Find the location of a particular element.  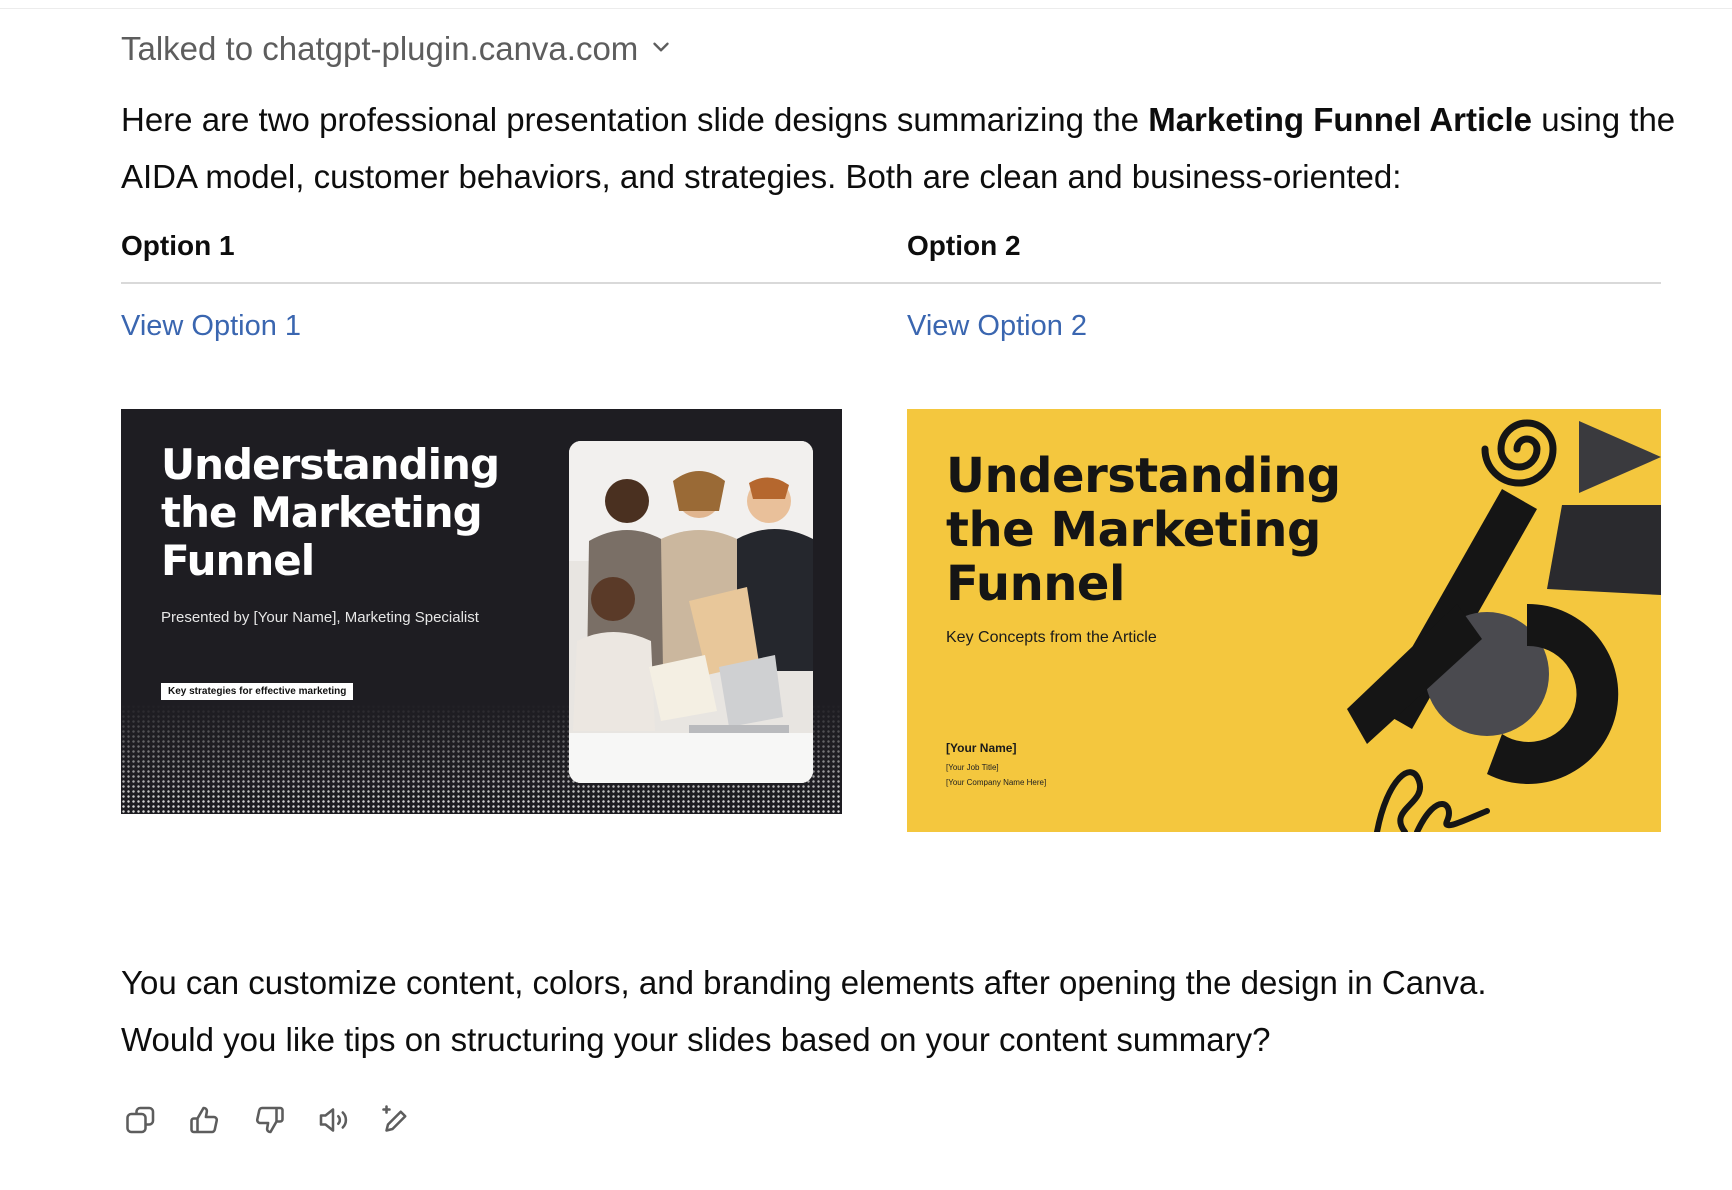

thumbs-down-button is located at coordinates (269, 1120).